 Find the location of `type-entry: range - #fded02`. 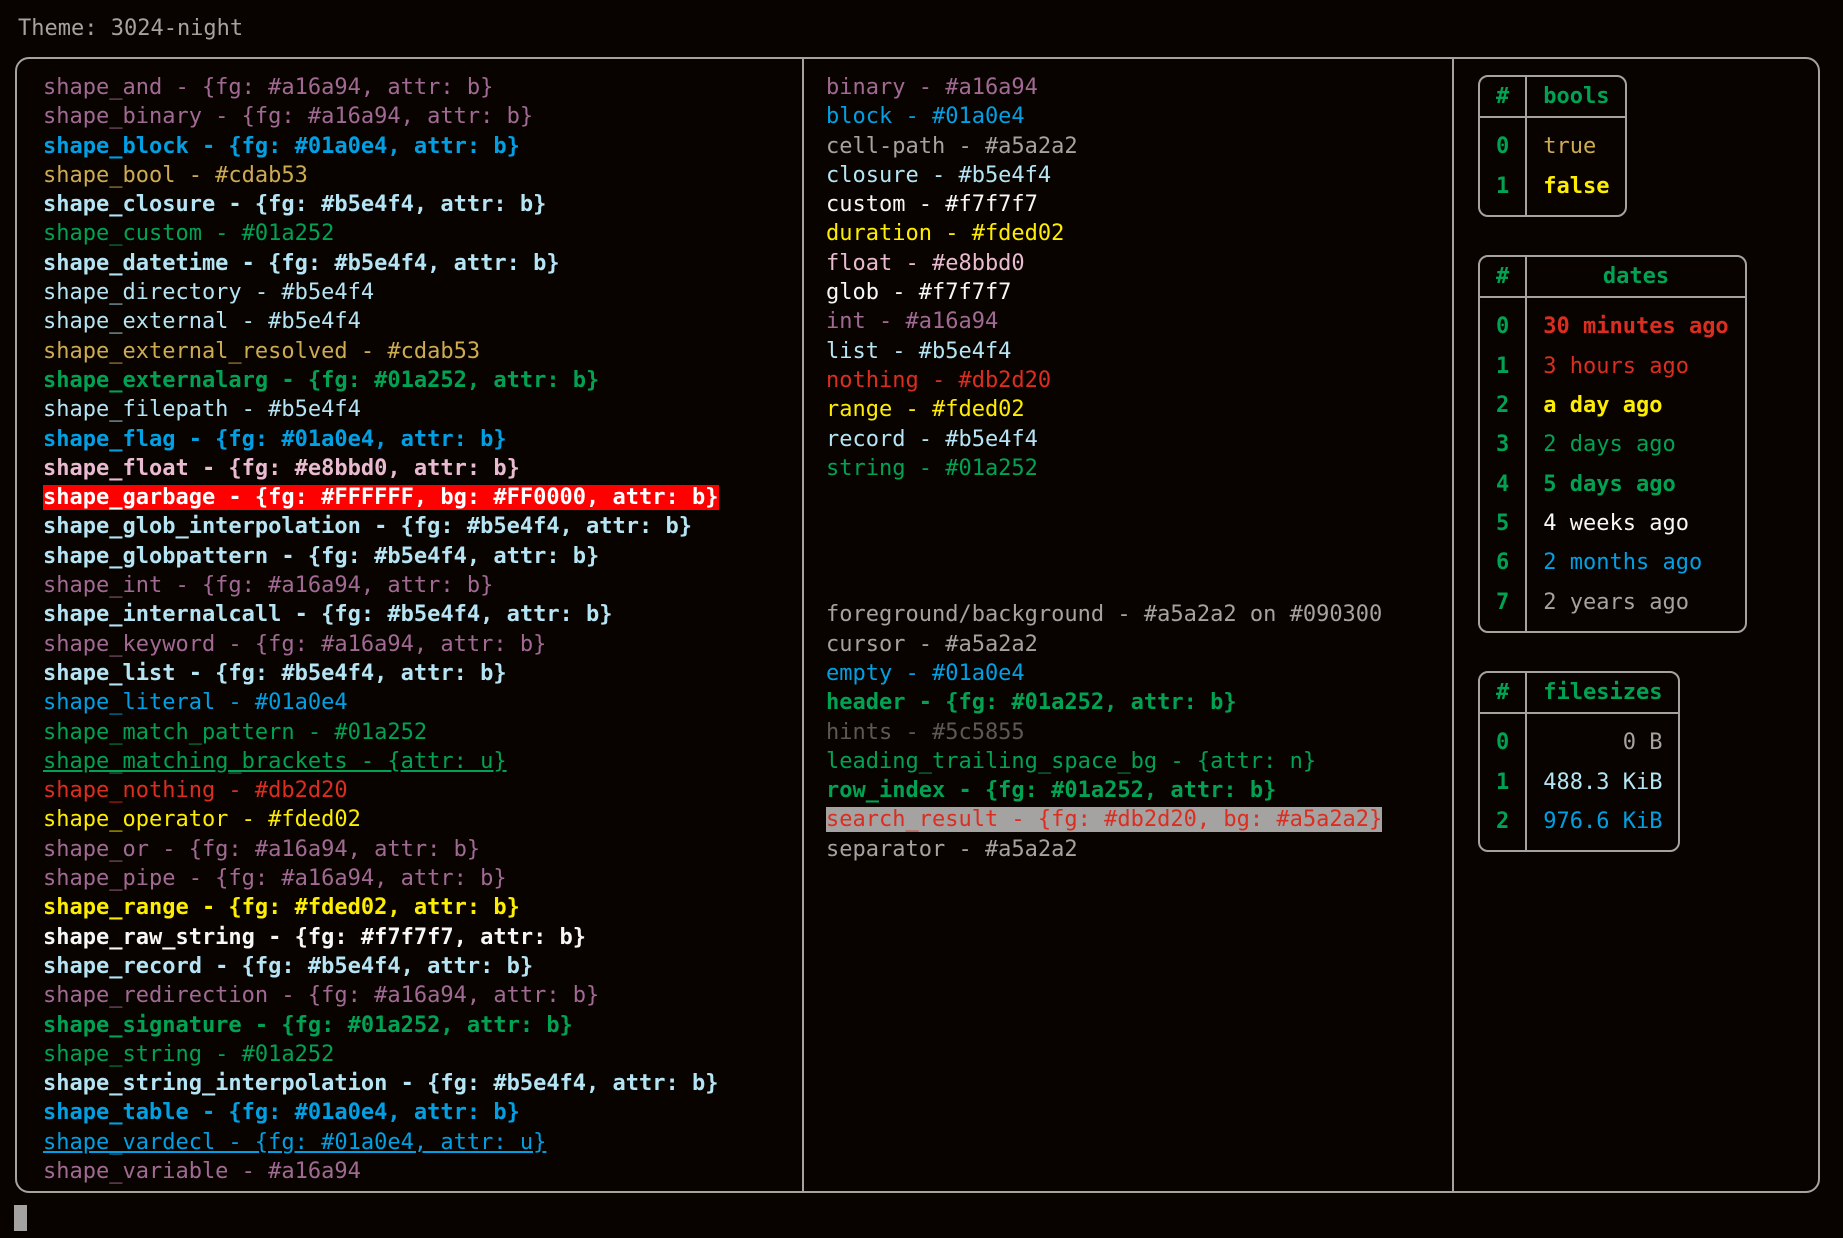

type-entry: range - #fded02 is located at coordinates (925, 410).